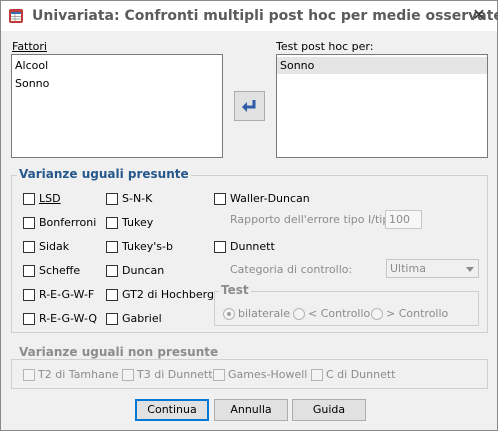  I want to click on tukey-b-label: Tukey's-b, so click(147, 246).